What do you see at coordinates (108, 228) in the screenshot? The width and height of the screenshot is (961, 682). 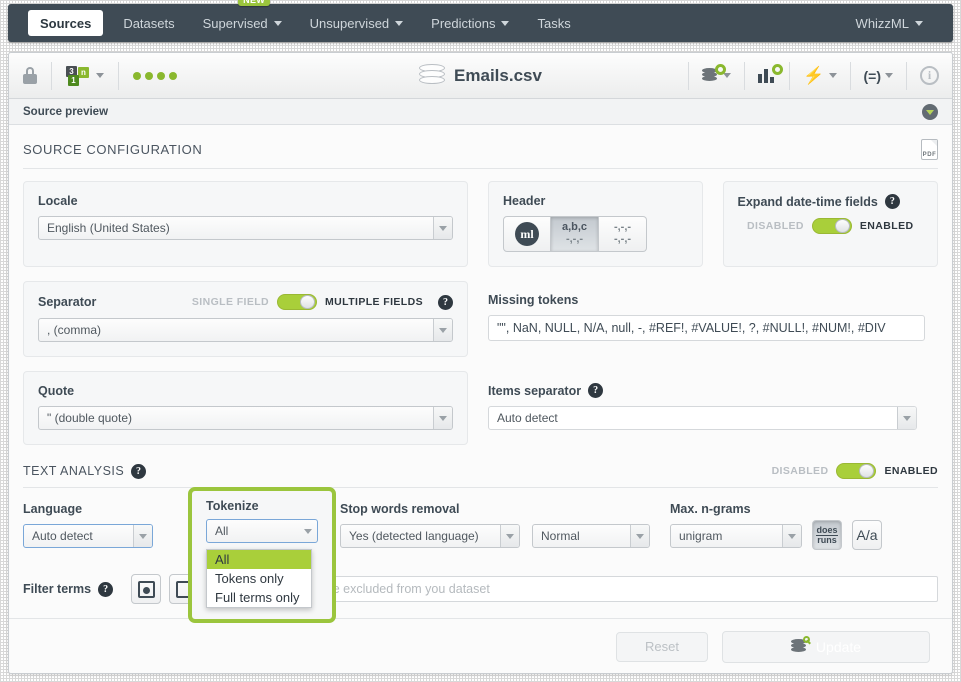 I see `locale-value: English (United States)` at bounding box center [108, 228].